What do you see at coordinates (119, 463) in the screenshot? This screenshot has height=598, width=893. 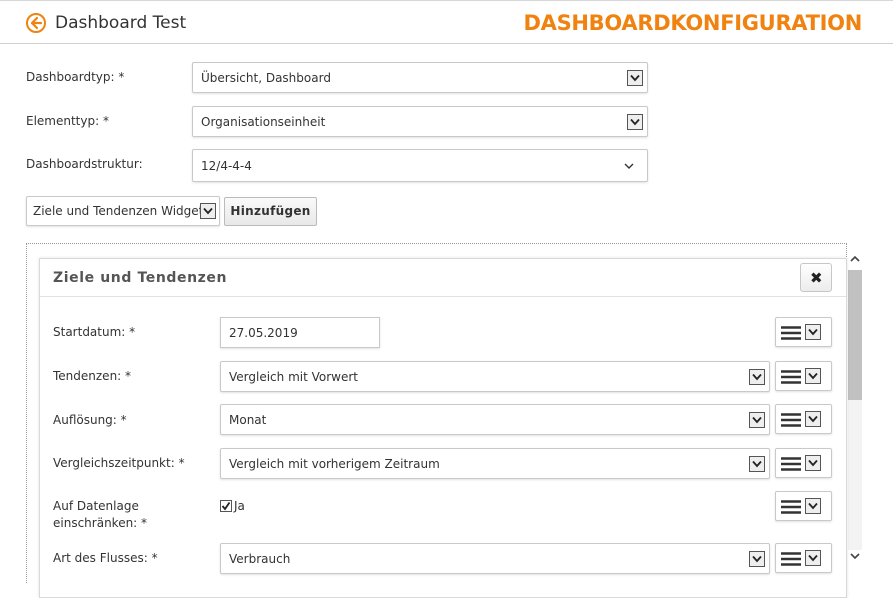 I see `comparison-label: Vergleichszeitpunkt: *` at bounding box center [119, 463].